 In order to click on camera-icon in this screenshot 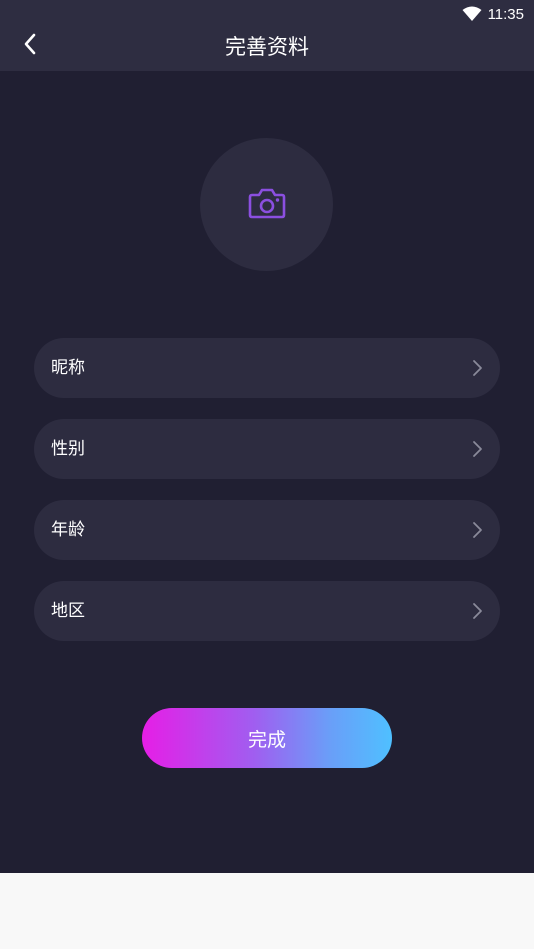, I will do `click(267, 205)`.